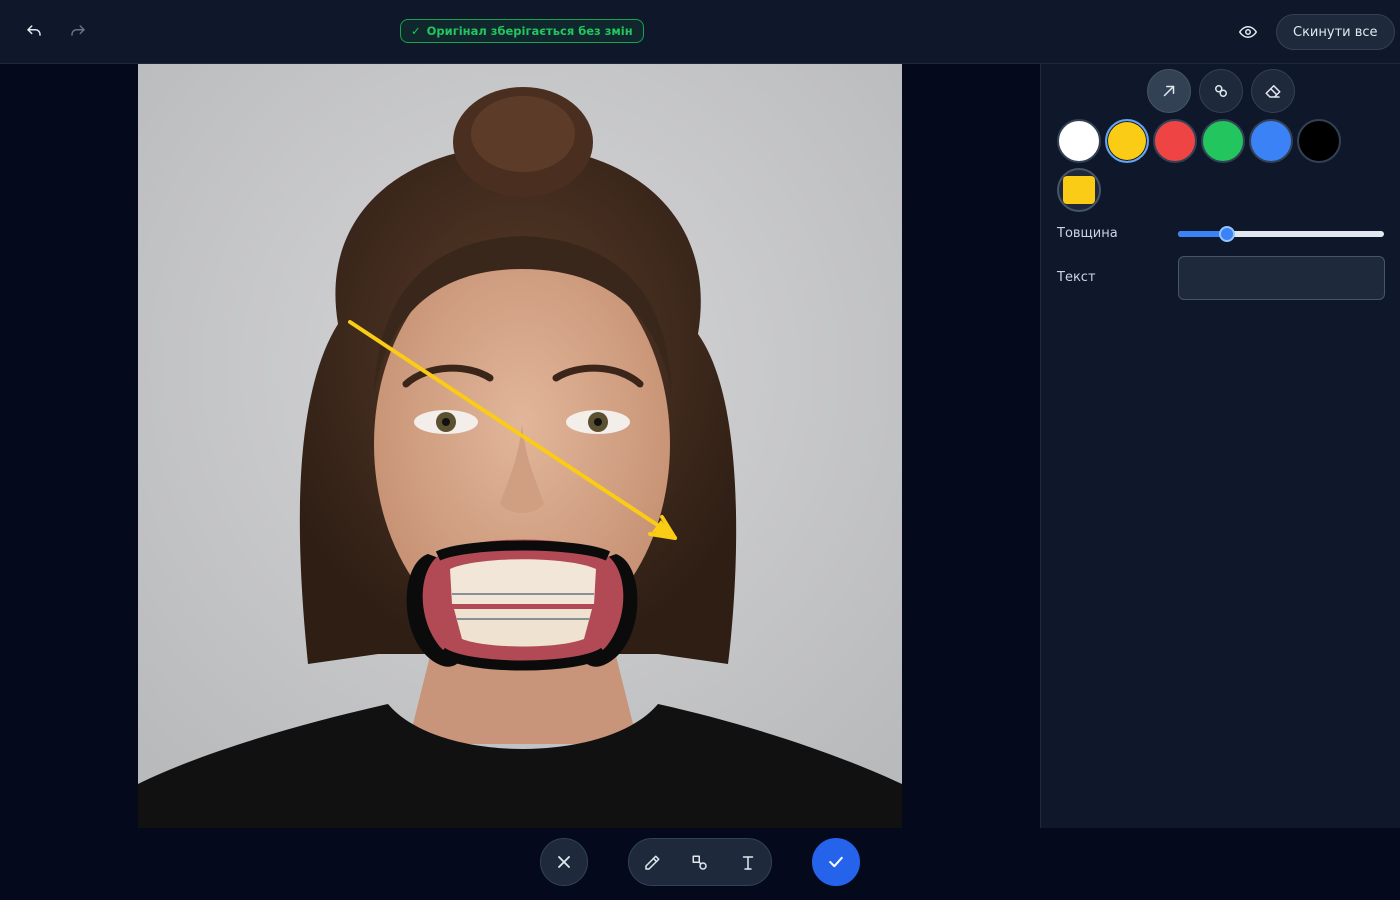 The image size is (1400, 900). I want to click on thickness-label: Товщина, so click(1087, 233).